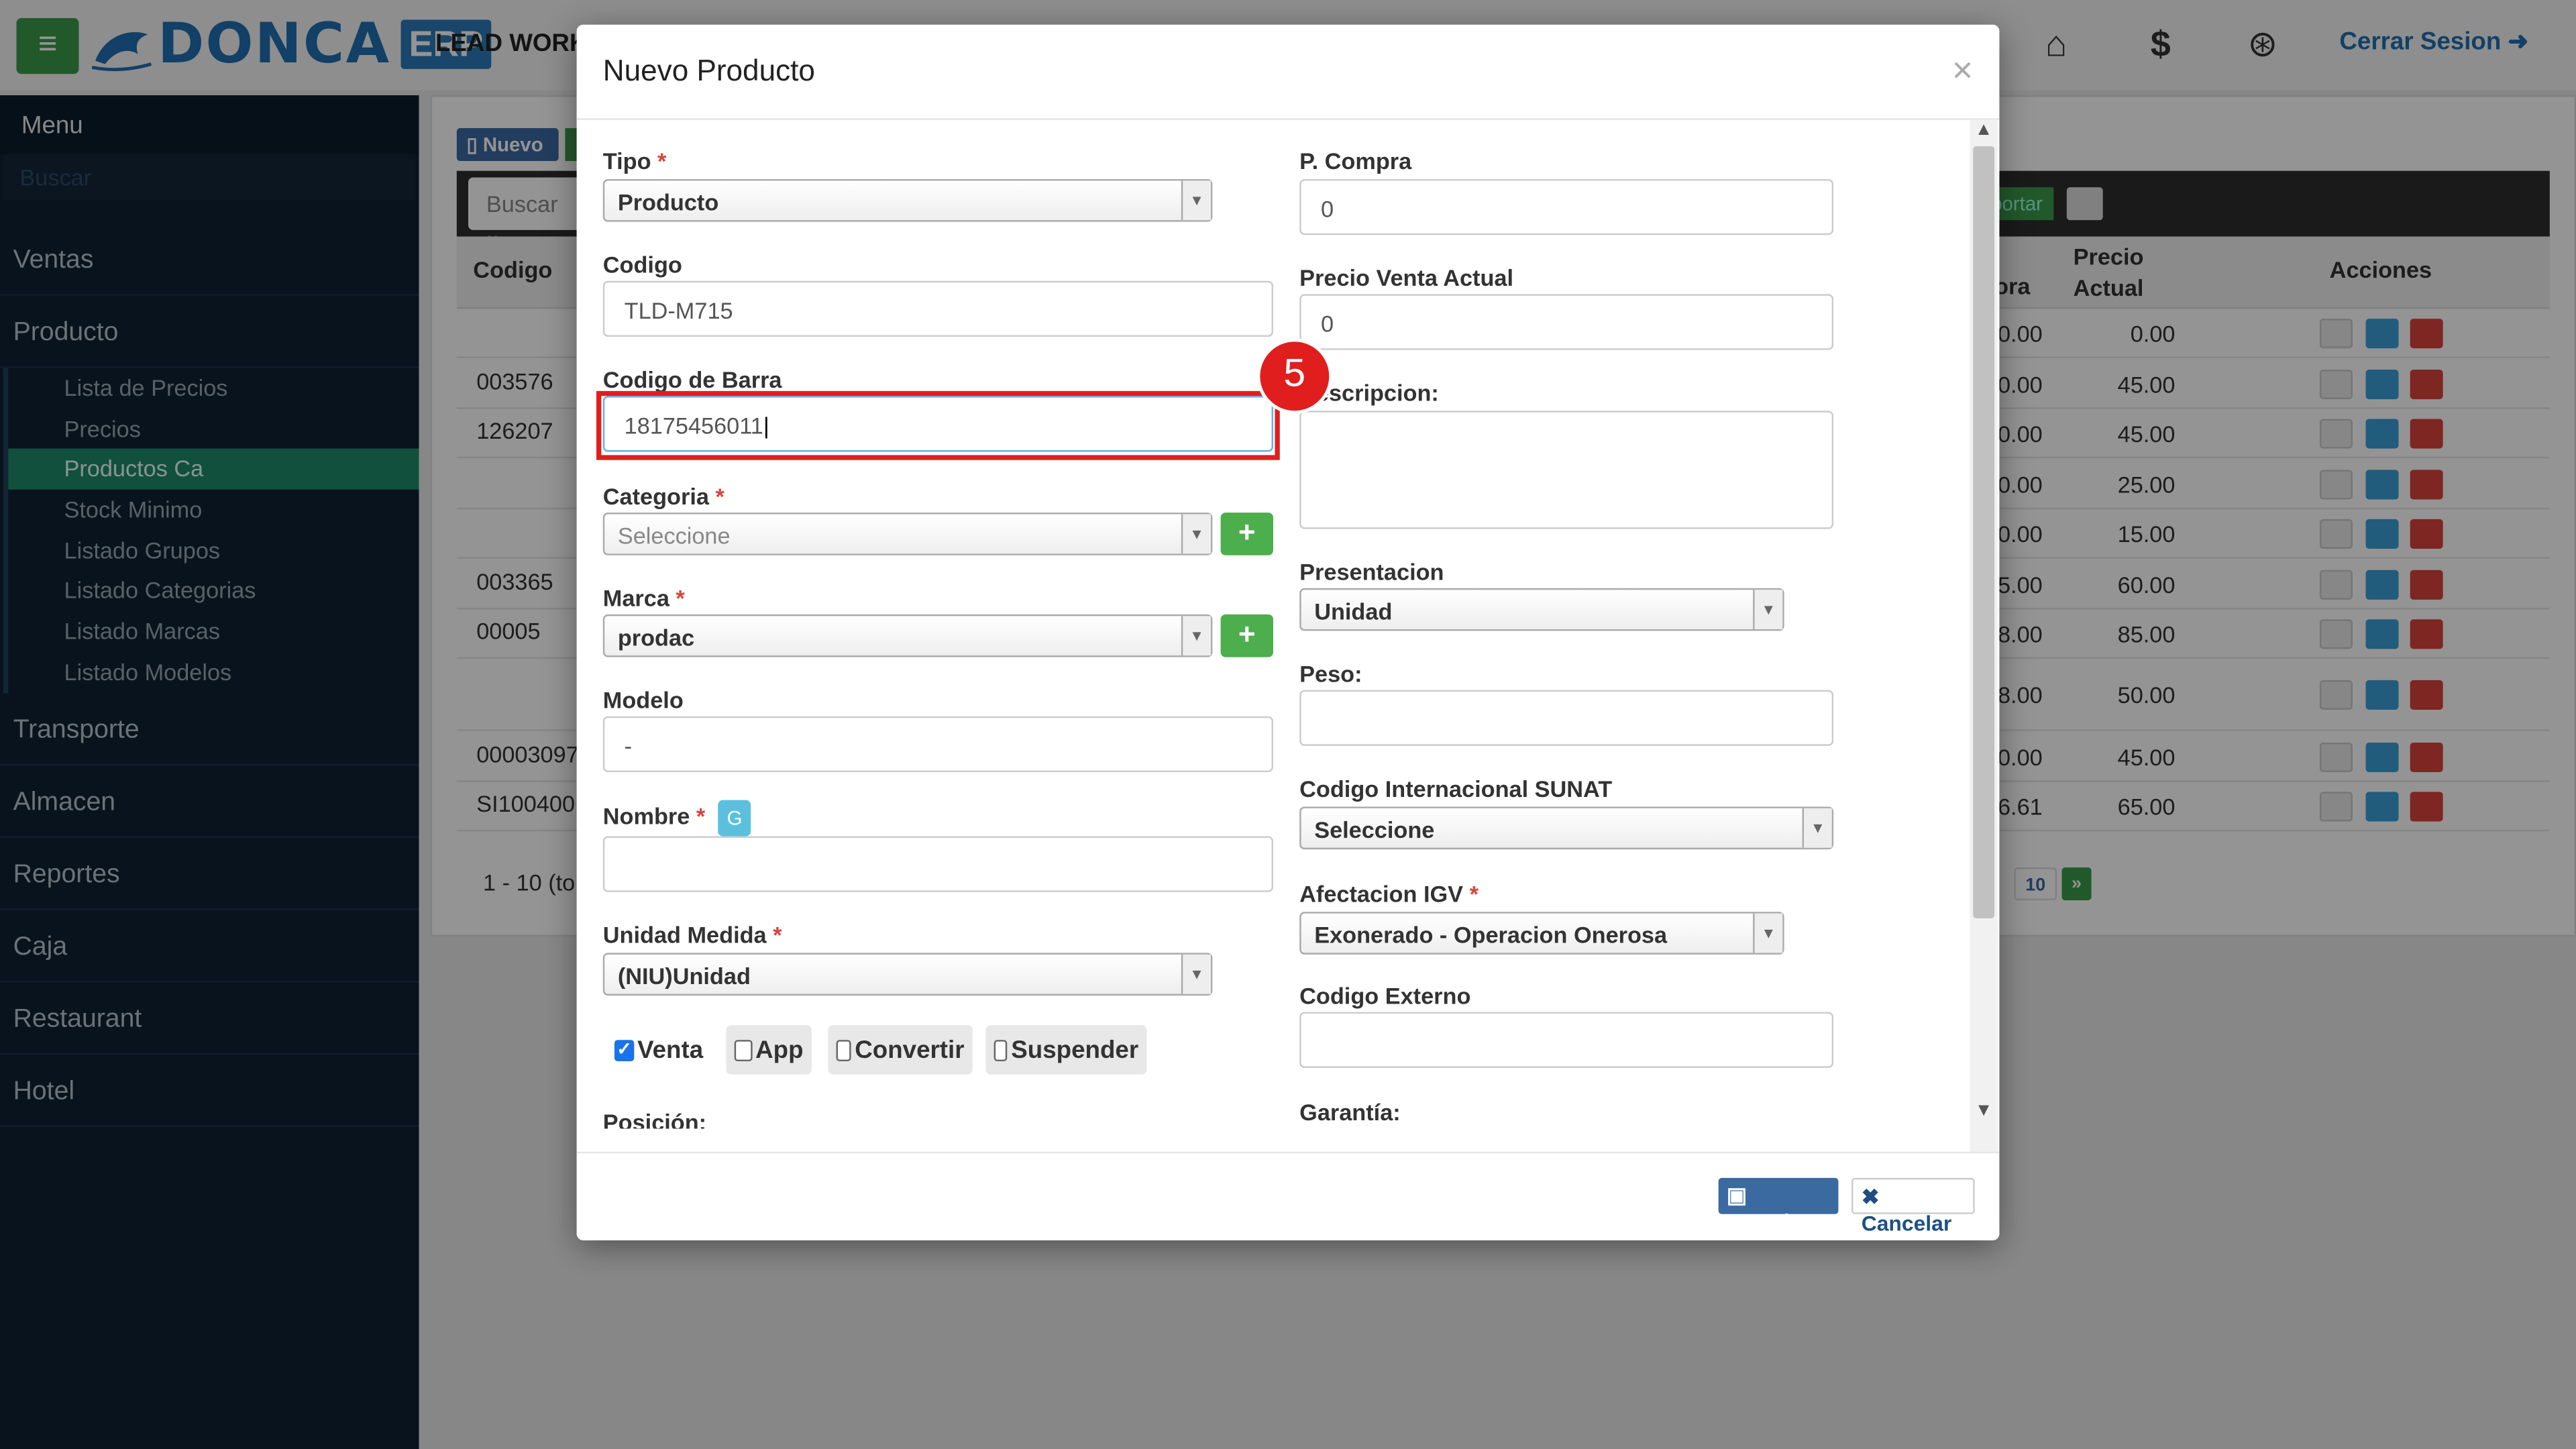 Image resolution: width=2576 pixels, height=1449 pixels. What do you see at coordinates (643, 699) in the screenshot?
I see `modelo-label: Modelo` at bounding box center [643, 699].